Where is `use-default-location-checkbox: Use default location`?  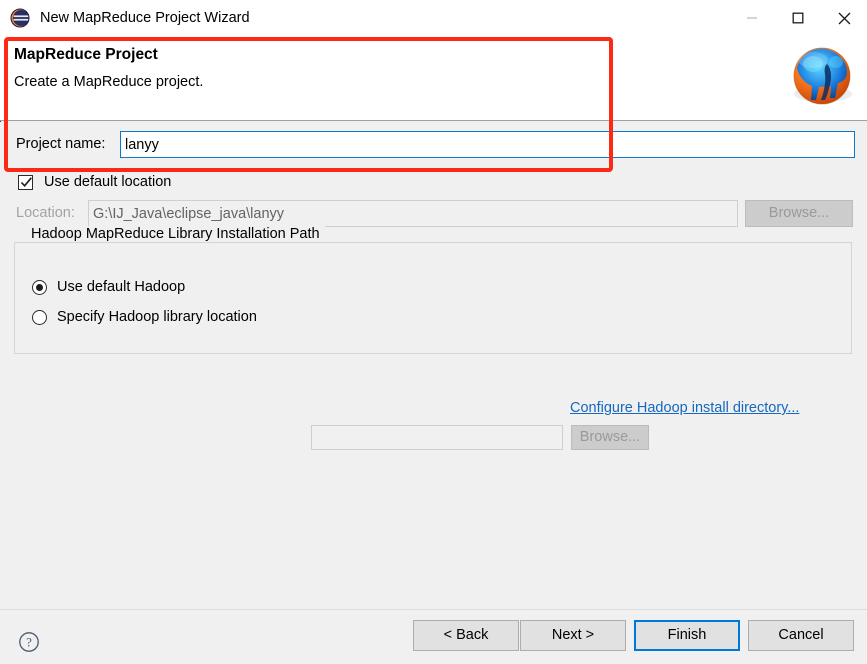 use-default-location-checkbox: Use default location is located at coordinates (94, 182).